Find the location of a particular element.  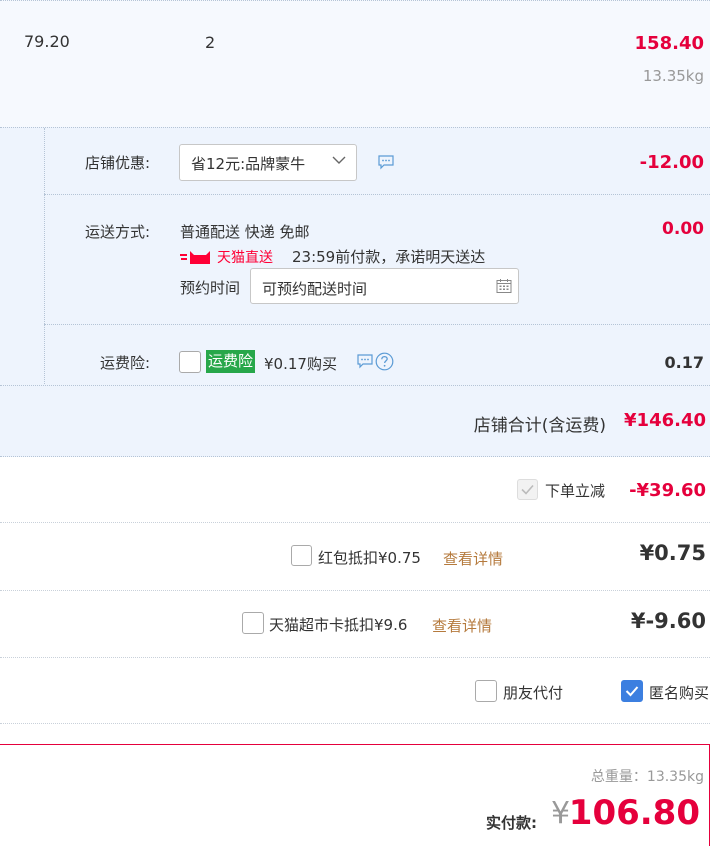

tmall-badge-label: 天猫直送 is located at coordinates (245, 258).